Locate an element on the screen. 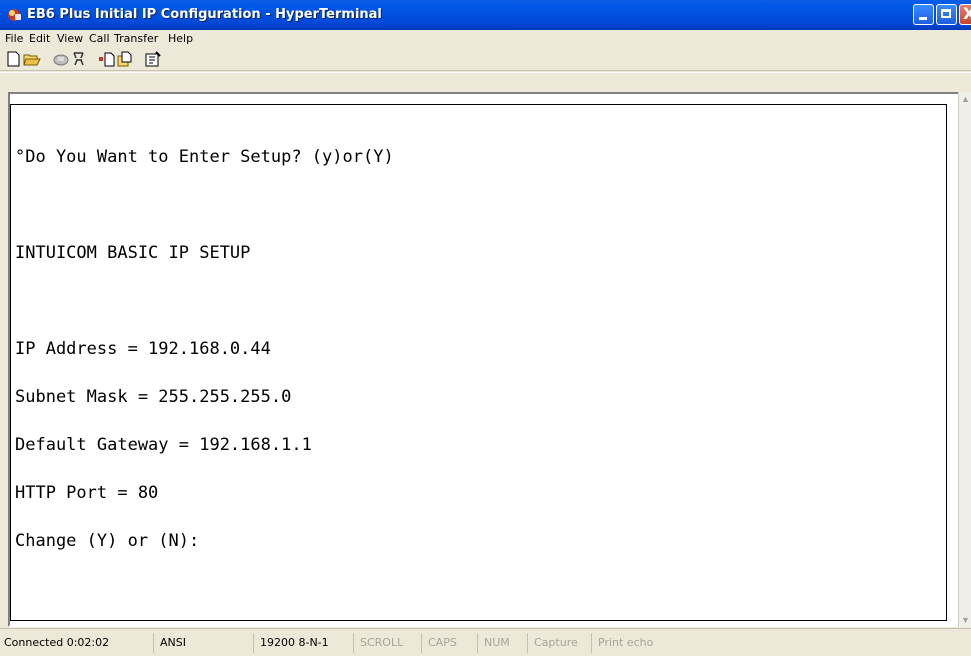 This screenshot has width=971, height=656. terminal-line: INTUICOM BASIC IP SETUP is located at coordinates (133, 253).